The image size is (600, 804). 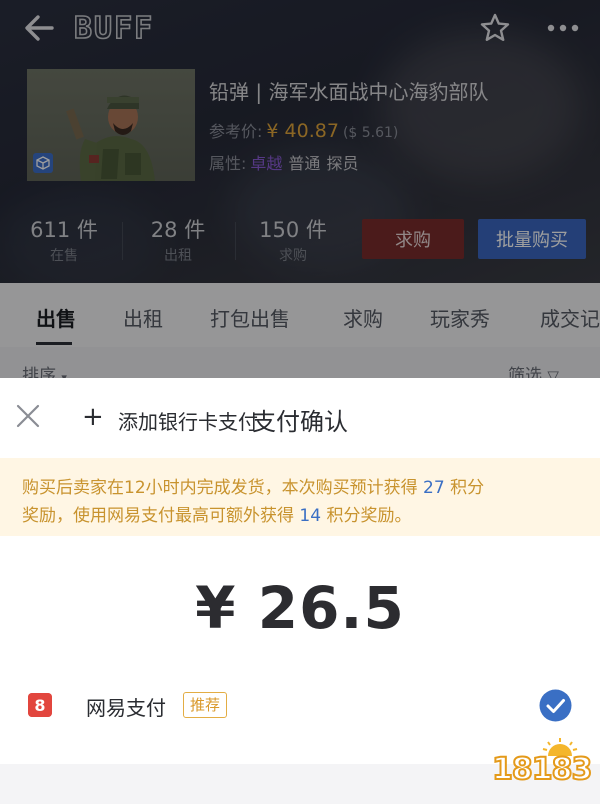 I want to click on add-bank-card-button: 添加银行卡支付, so click(x=188, y=420).